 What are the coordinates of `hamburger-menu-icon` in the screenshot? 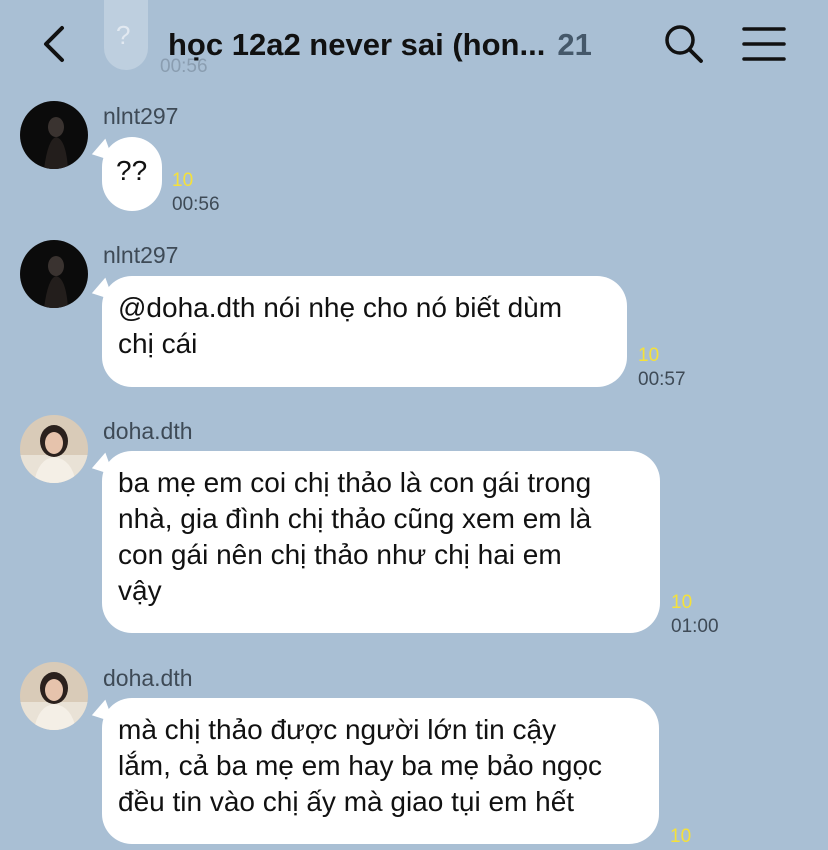 It's located at (764, 44).